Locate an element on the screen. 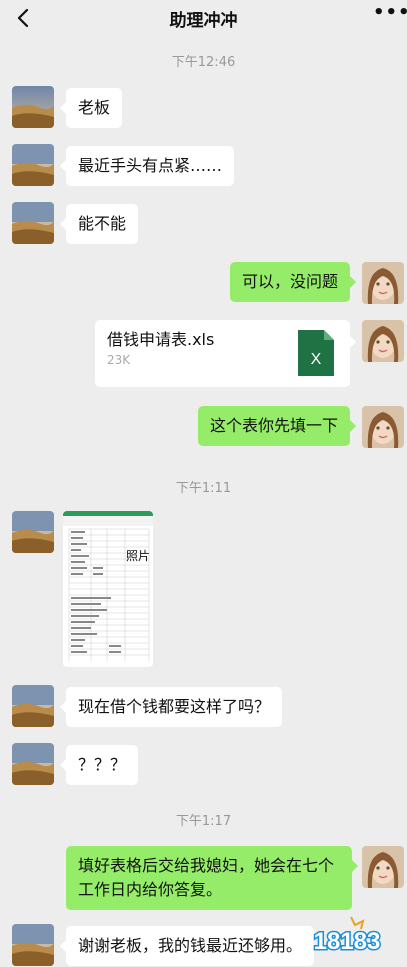  spreadsheet-thumbnail is located at coordinates (108, 589).